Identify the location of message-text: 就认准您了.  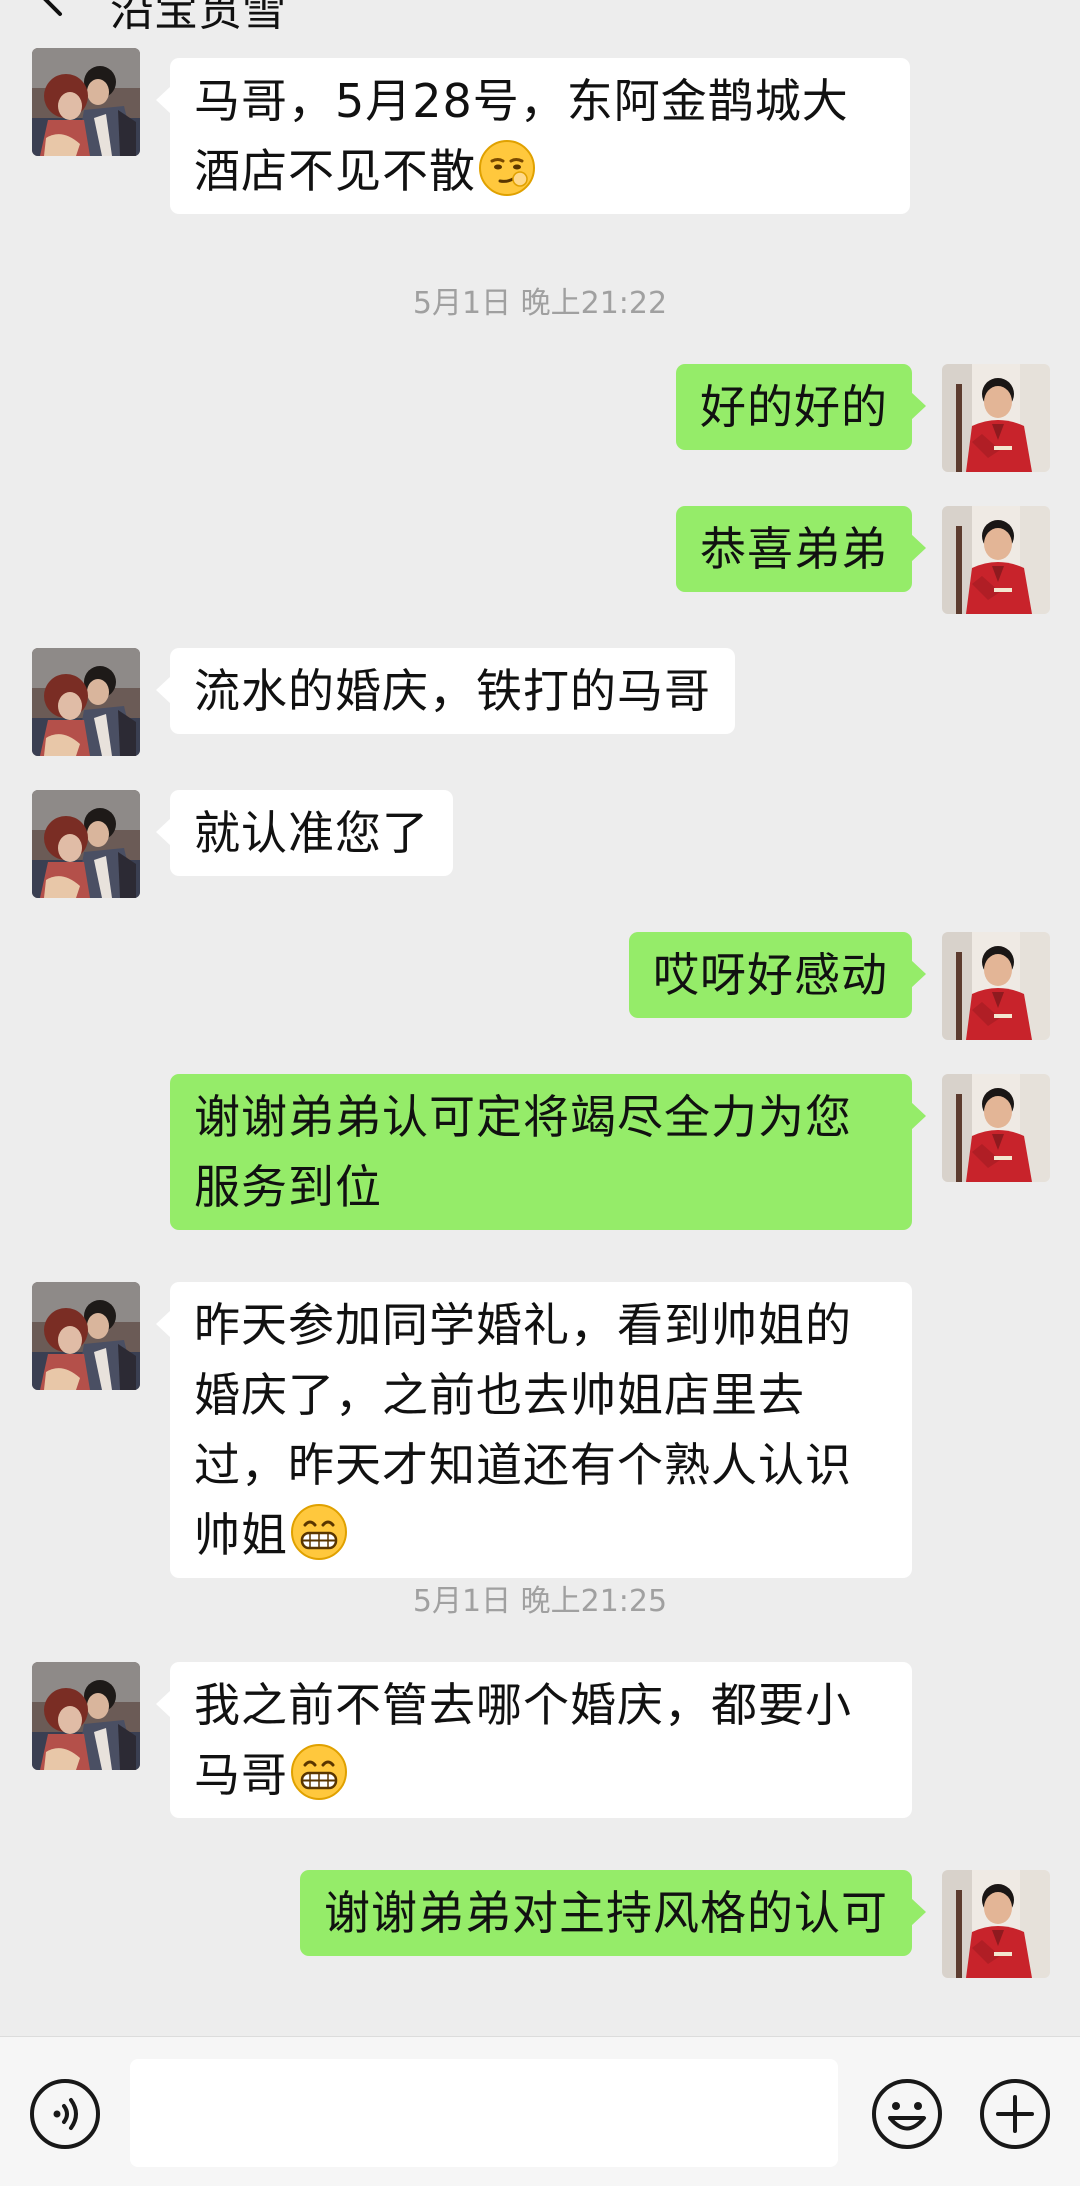
(311, 833).